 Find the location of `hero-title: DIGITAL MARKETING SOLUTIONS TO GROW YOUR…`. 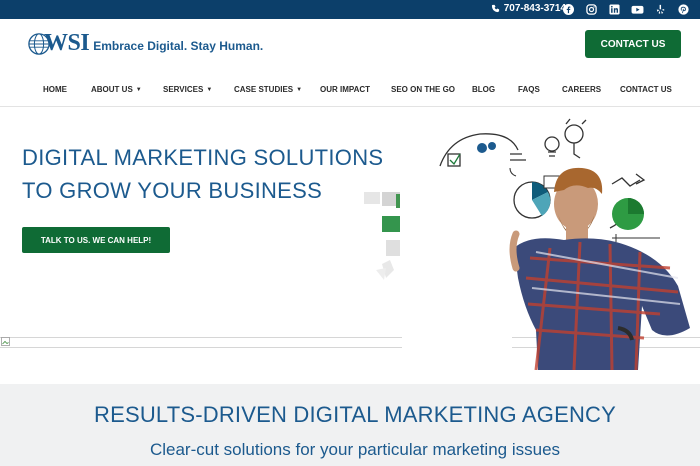

hero-title: DIGITAL MARKETING SOLUTIONS TO GROW YOUR… is located at coordinates (202, 174).